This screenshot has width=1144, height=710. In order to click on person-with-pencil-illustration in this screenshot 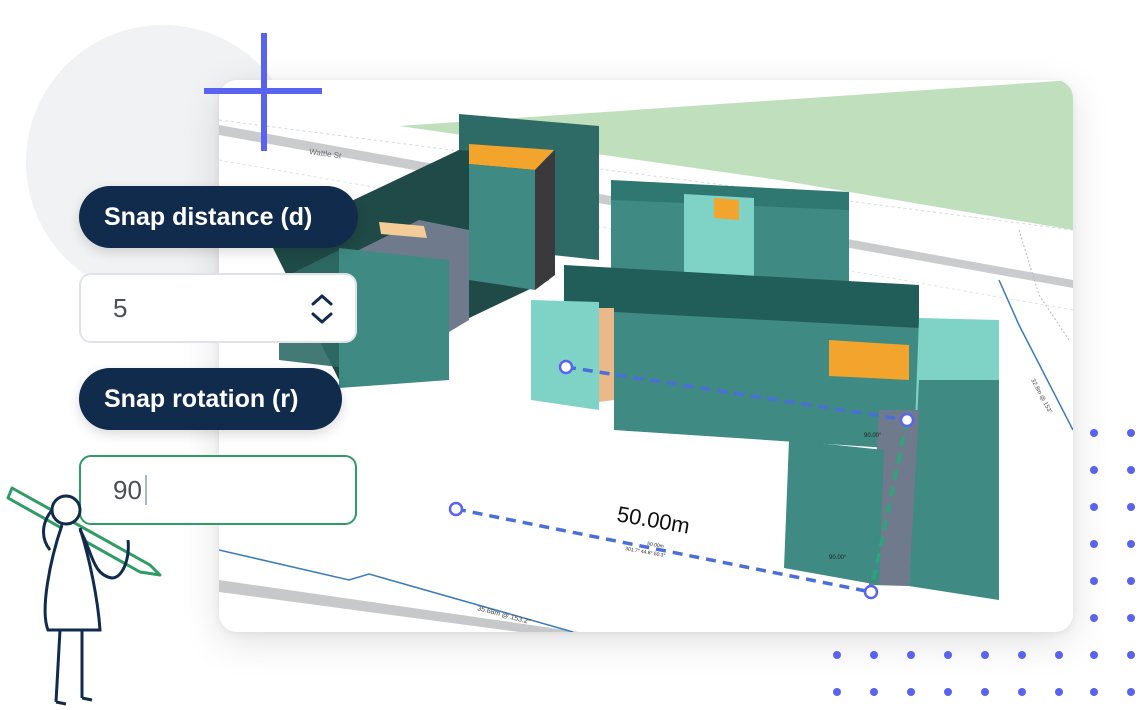, I will do `click(84, 596)`.